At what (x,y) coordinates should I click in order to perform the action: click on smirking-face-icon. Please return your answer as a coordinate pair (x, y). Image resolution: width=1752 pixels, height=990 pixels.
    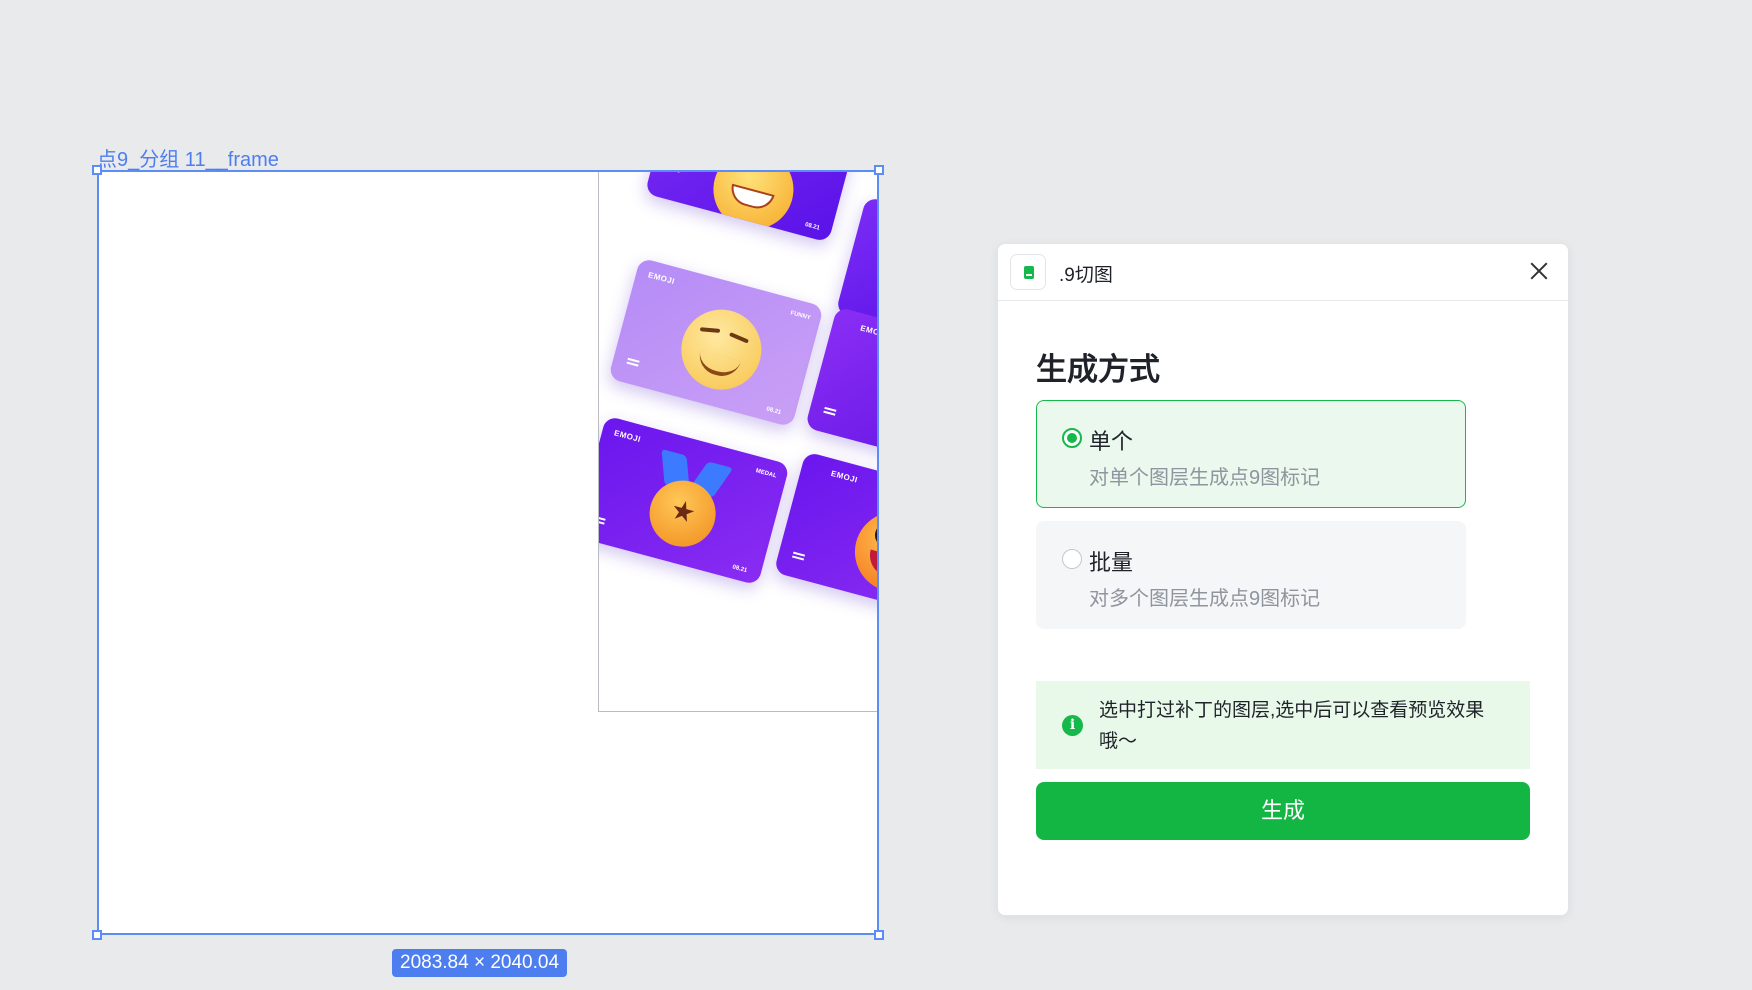
    Looking at the image, I should click on (721, 349).